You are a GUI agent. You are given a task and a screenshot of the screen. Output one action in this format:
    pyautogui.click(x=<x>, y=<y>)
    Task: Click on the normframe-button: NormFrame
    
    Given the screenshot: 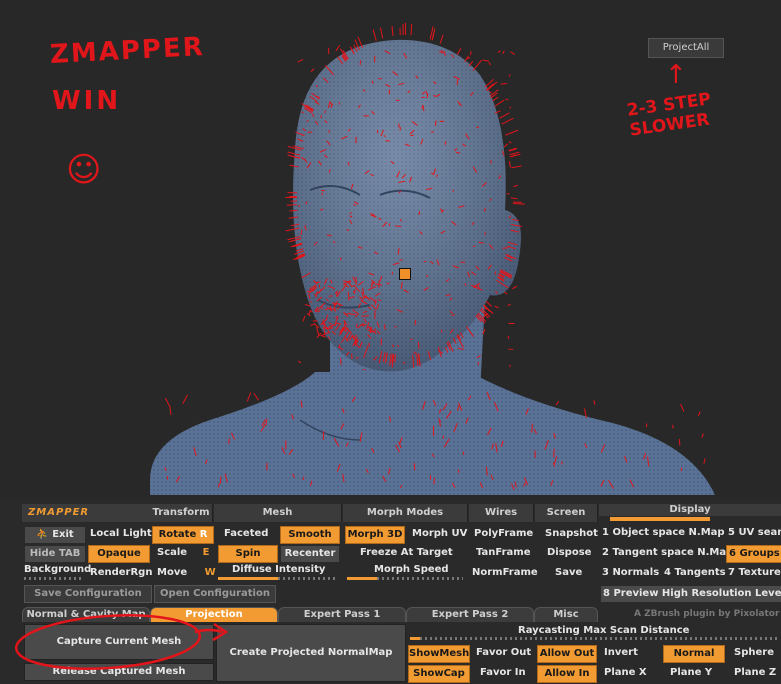 What is the action you would take?
    pyautogui.click(x=504, y=573)
    